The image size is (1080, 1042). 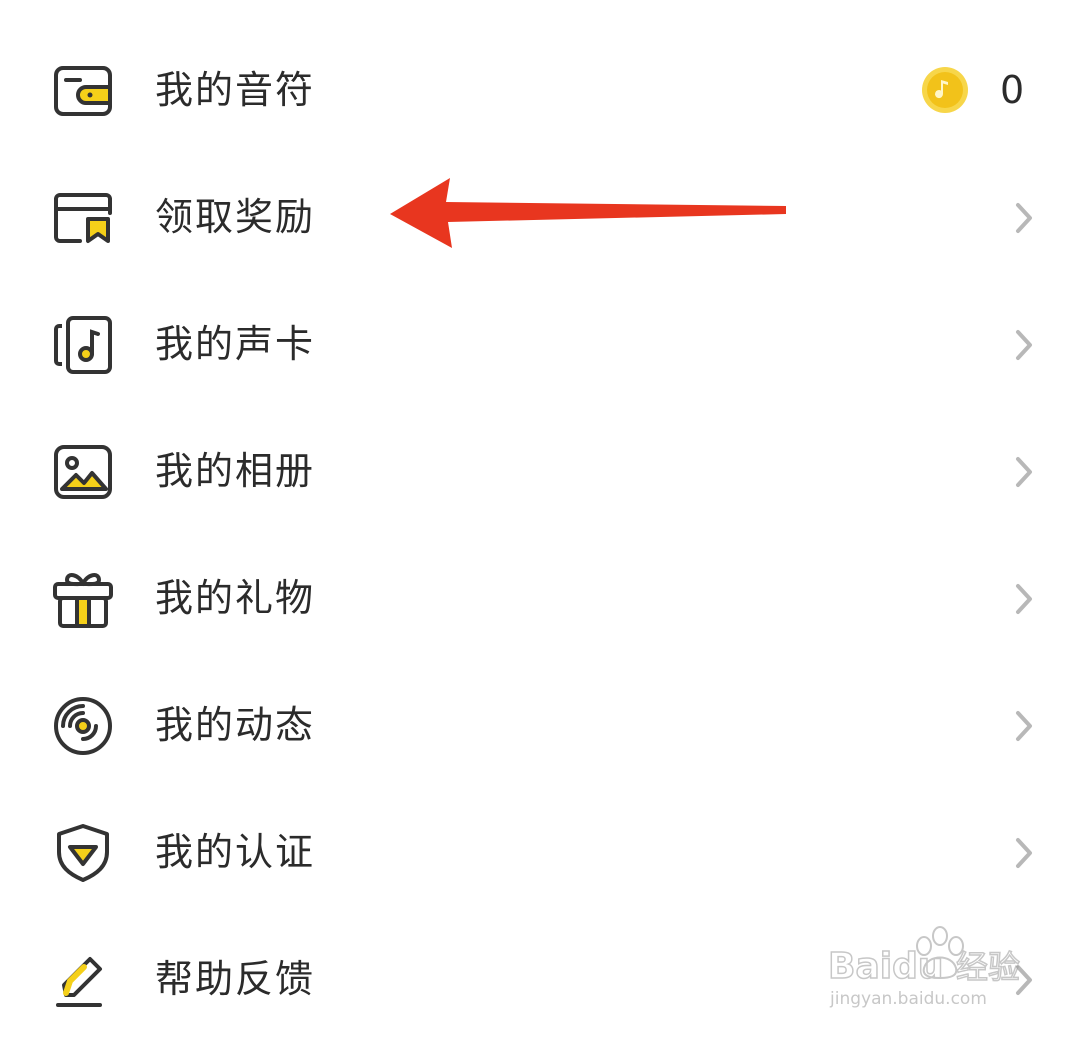 What do you see at coordinates (83, 726) in the screenshot?
I see `vinyl-record-icon` at bounding box center [83, 726].